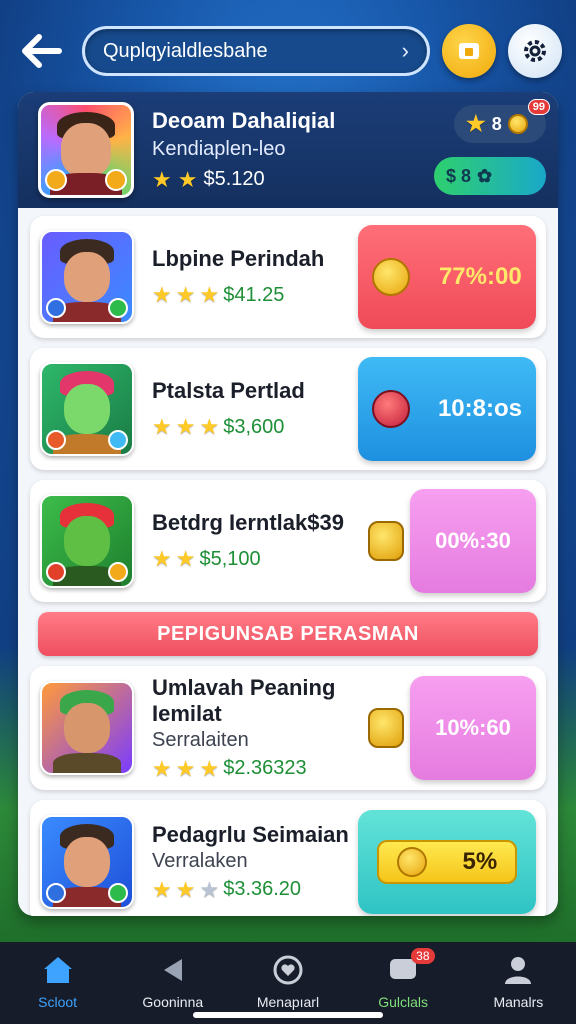  What do you see at coordinates (219, 148) in the screenshot?
I see `featured-subtitle: Kendiaplen-leo` at bounding box center [219, 148].